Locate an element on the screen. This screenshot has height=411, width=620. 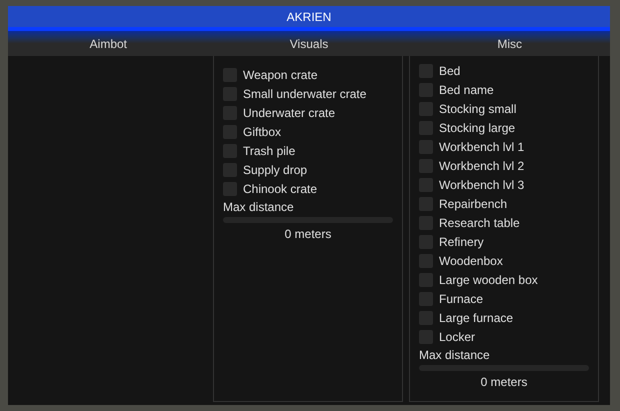
checkbox-label: Bed is located at coordinates (449, 71).